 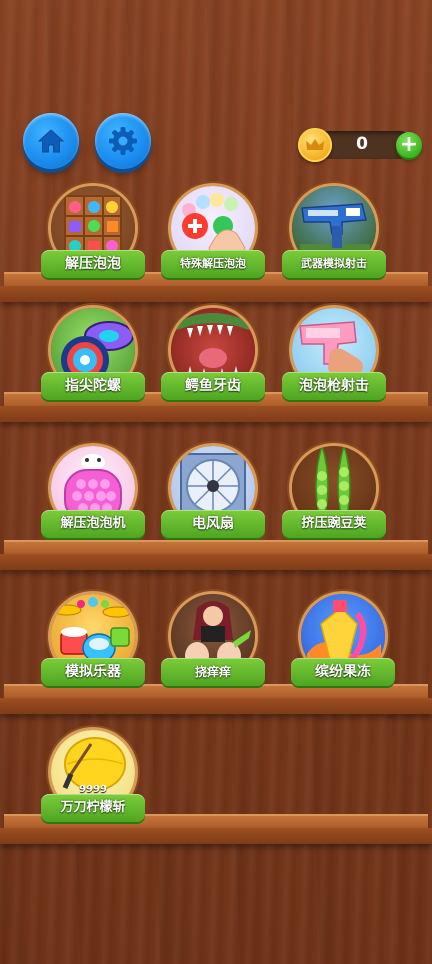 What do you see at coordinates (93, 264) in the screenshot?
I see `game-label: 解压泡泡` at bounding box center [93, 264].